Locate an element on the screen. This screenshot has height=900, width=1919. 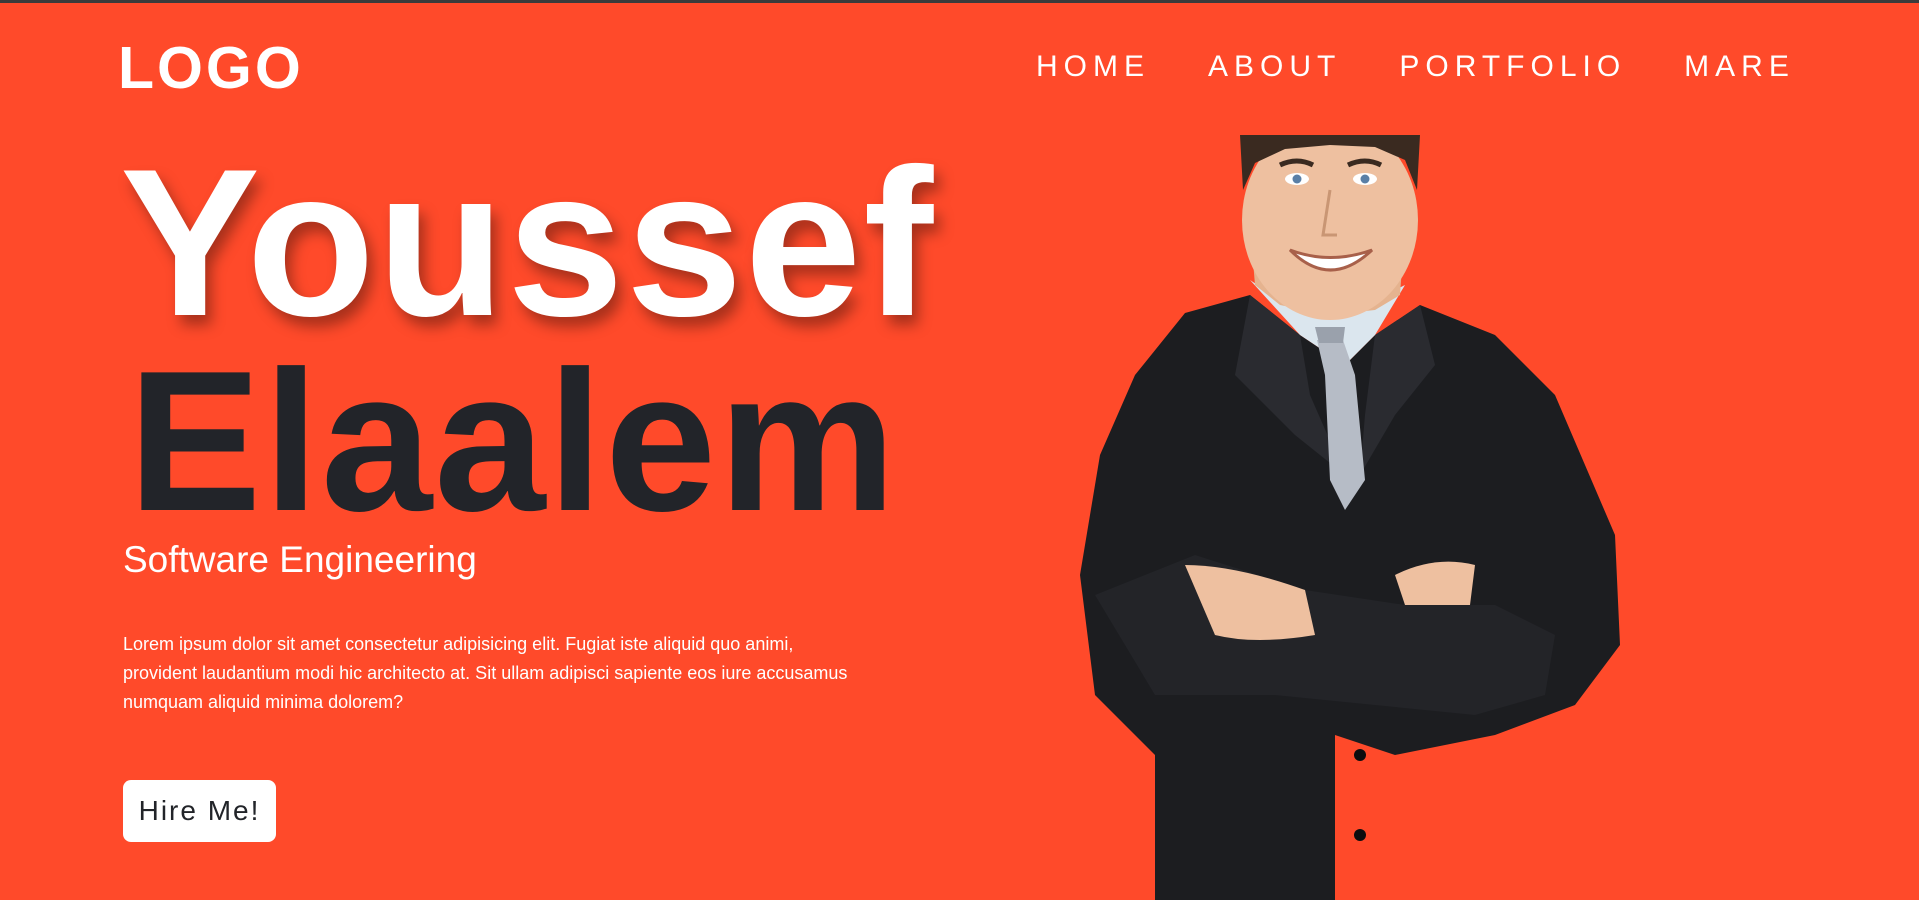
nav-mare: MARE is located at coordinates (1739, 67).